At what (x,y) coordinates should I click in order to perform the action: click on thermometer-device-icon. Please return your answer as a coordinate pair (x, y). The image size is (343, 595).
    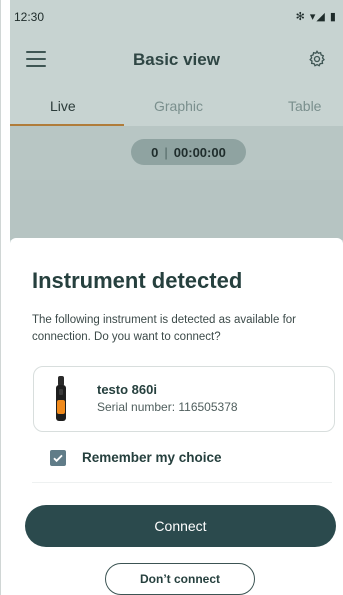
    Looking at the image, I should click on (61, 398).